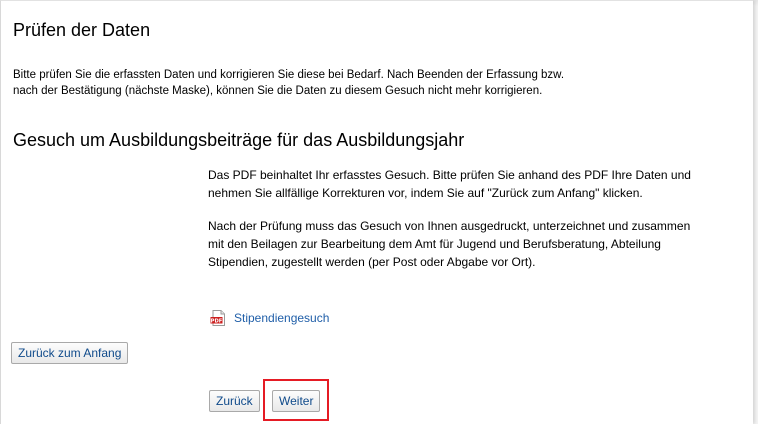  I want to click on pdf-download-link: PDF Stipendiengesuch, so click(269, 318).